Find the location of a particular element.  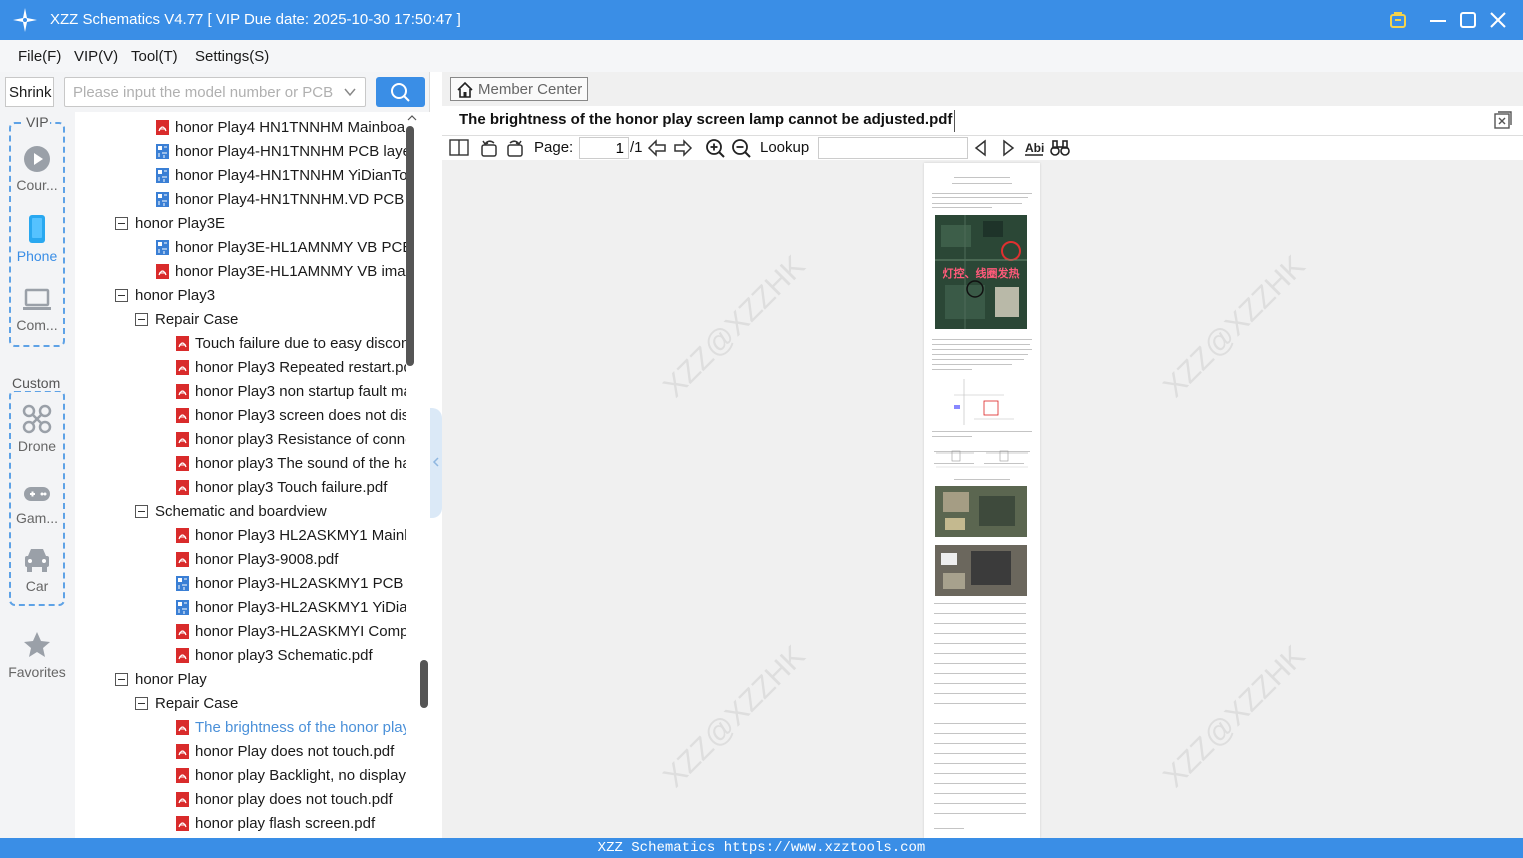

tree-file: honor Play3-HL2ASKMYI Component is located at coordinates (240, 632).